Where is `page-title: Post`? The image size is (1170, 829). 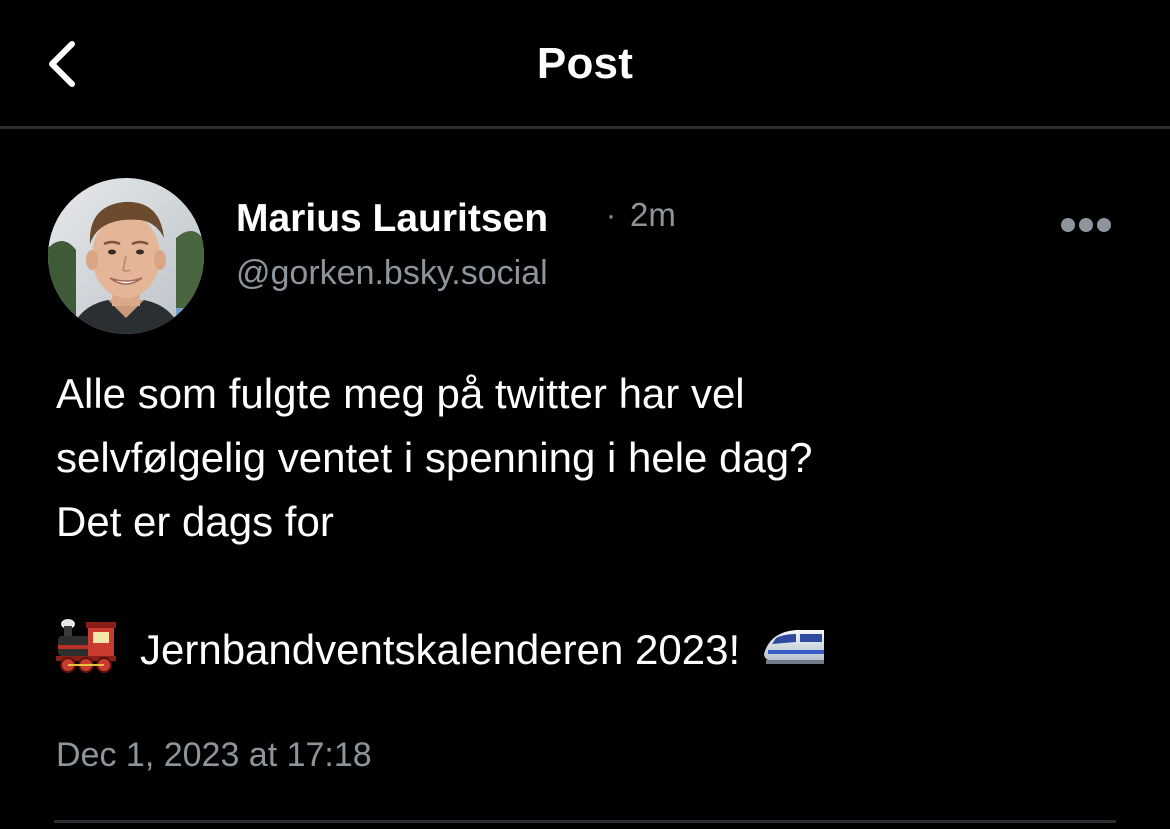 page-title: Post is located at coordinates (585, 63).